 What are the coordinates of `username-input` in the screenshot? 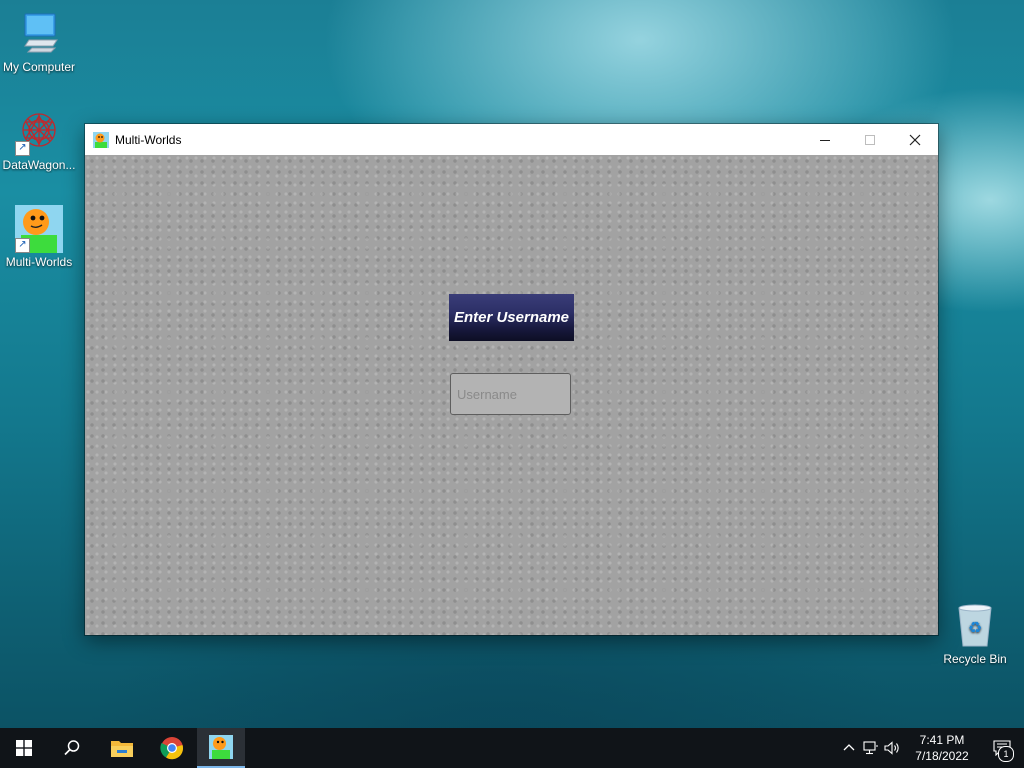 It's located at (510, 394).